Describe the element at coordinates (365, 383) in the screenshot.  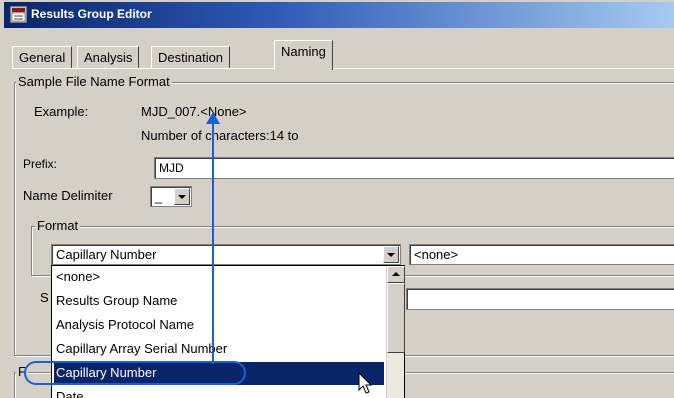
I see `arrow-cursor-icon` at that location.